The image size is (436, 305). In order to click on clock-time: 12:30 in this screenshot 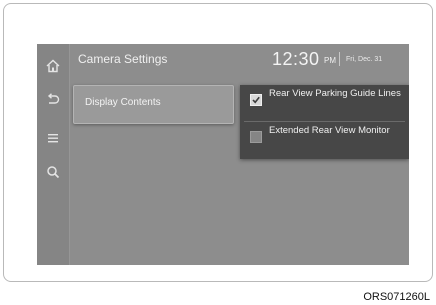, I will do `click(296, 59)`.